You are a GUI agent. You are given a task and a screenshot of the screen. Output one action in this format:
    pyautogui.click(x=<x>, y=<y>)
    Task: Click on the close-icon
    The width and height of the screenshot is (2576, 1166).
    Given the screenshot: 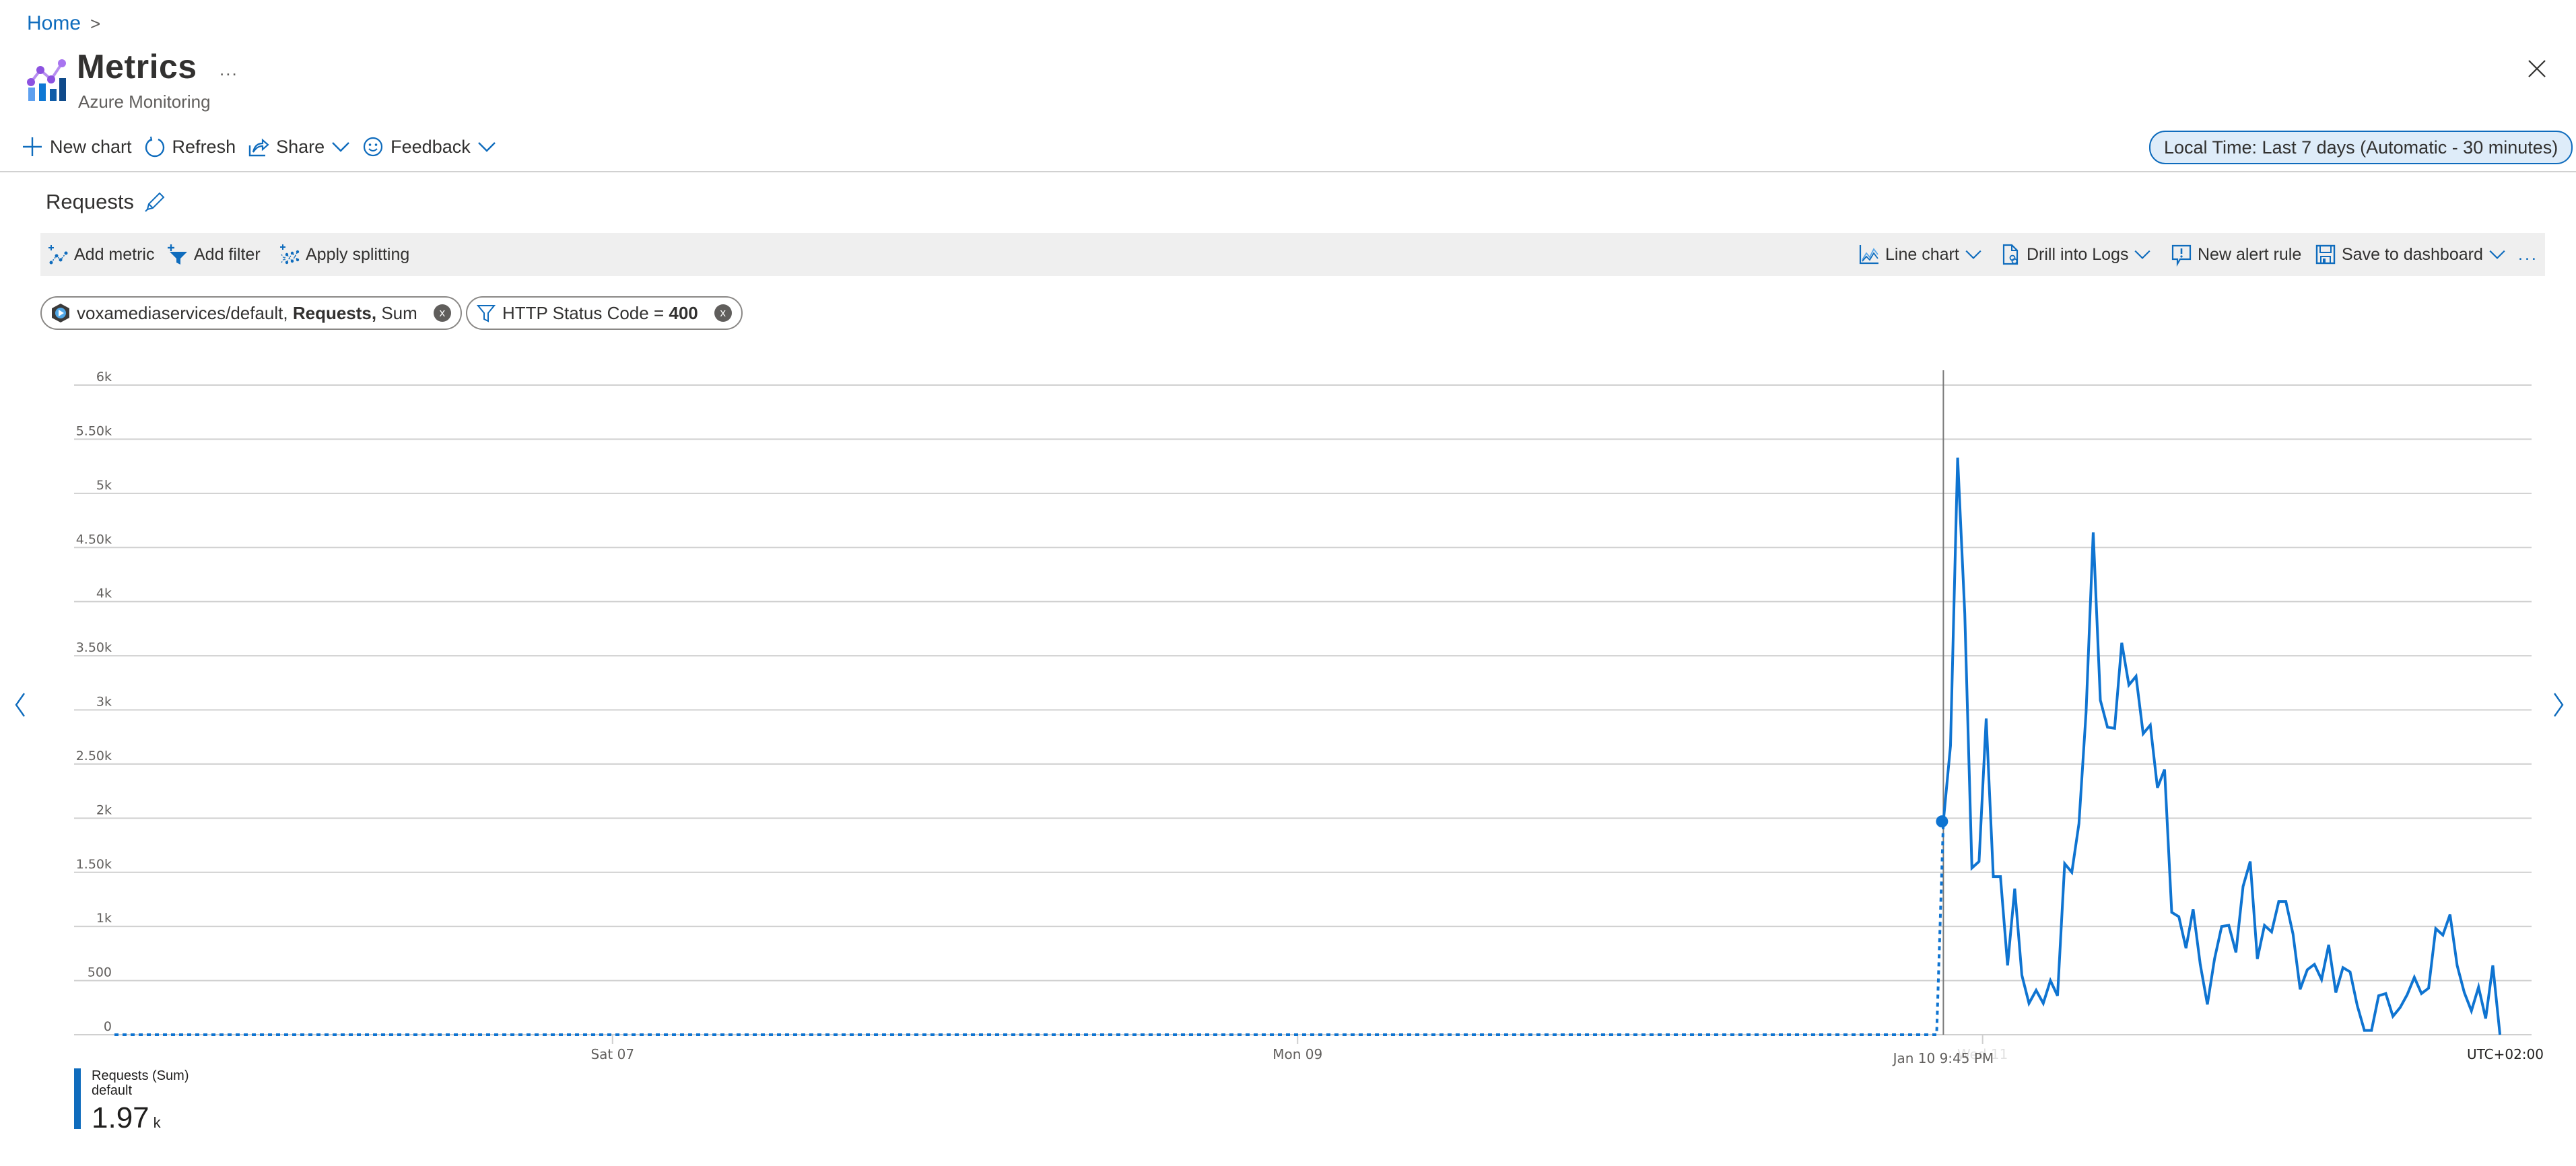 What is the action you would take?
    pyautogui.click(x=2537, y=68)
    